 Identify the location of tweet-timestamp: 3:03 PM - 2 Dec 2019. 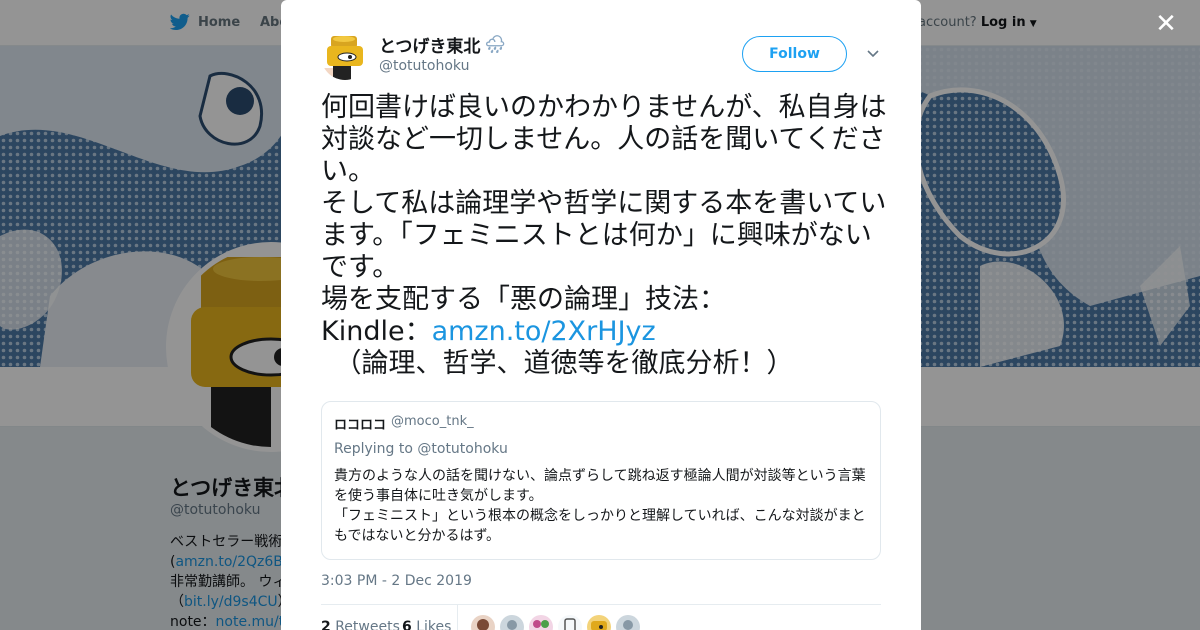
(396, 581).